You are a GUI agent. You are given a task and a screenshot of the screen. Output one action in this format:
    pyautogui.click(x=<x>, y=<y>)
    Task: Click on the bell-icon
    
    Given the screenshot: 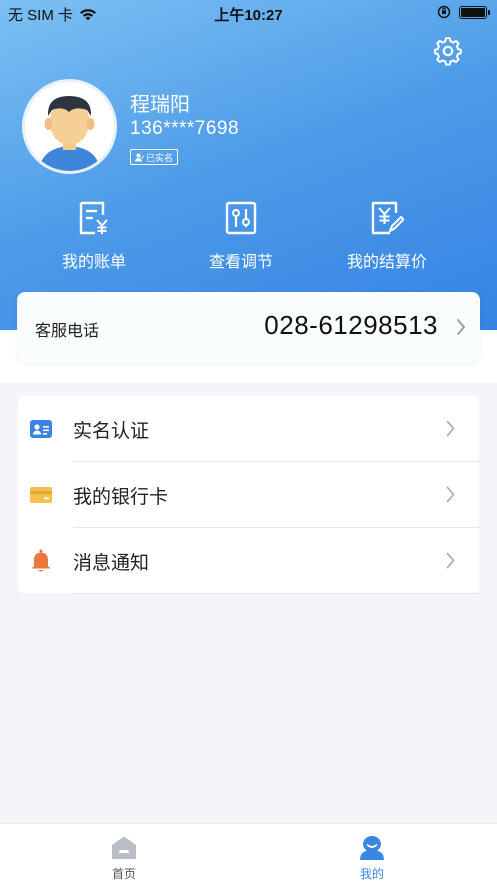 What is the action you would take?
    pyautogui.click(x=41, y=560)
    